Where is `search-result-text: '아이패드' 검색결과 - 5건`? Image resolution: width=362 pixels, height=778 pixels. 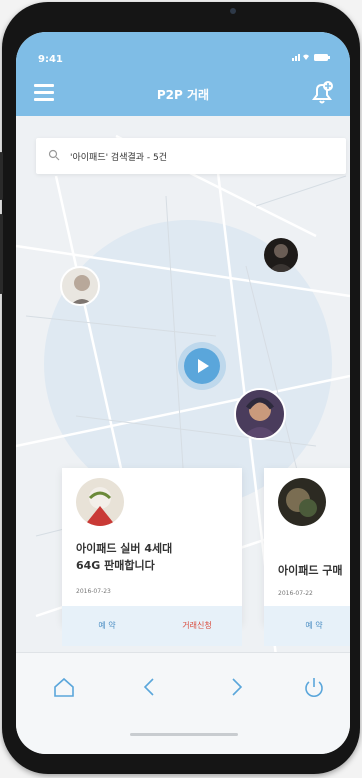 search-result-text: '아이패드' 검색결과 - 5건 is located at coordinates (119, 158).